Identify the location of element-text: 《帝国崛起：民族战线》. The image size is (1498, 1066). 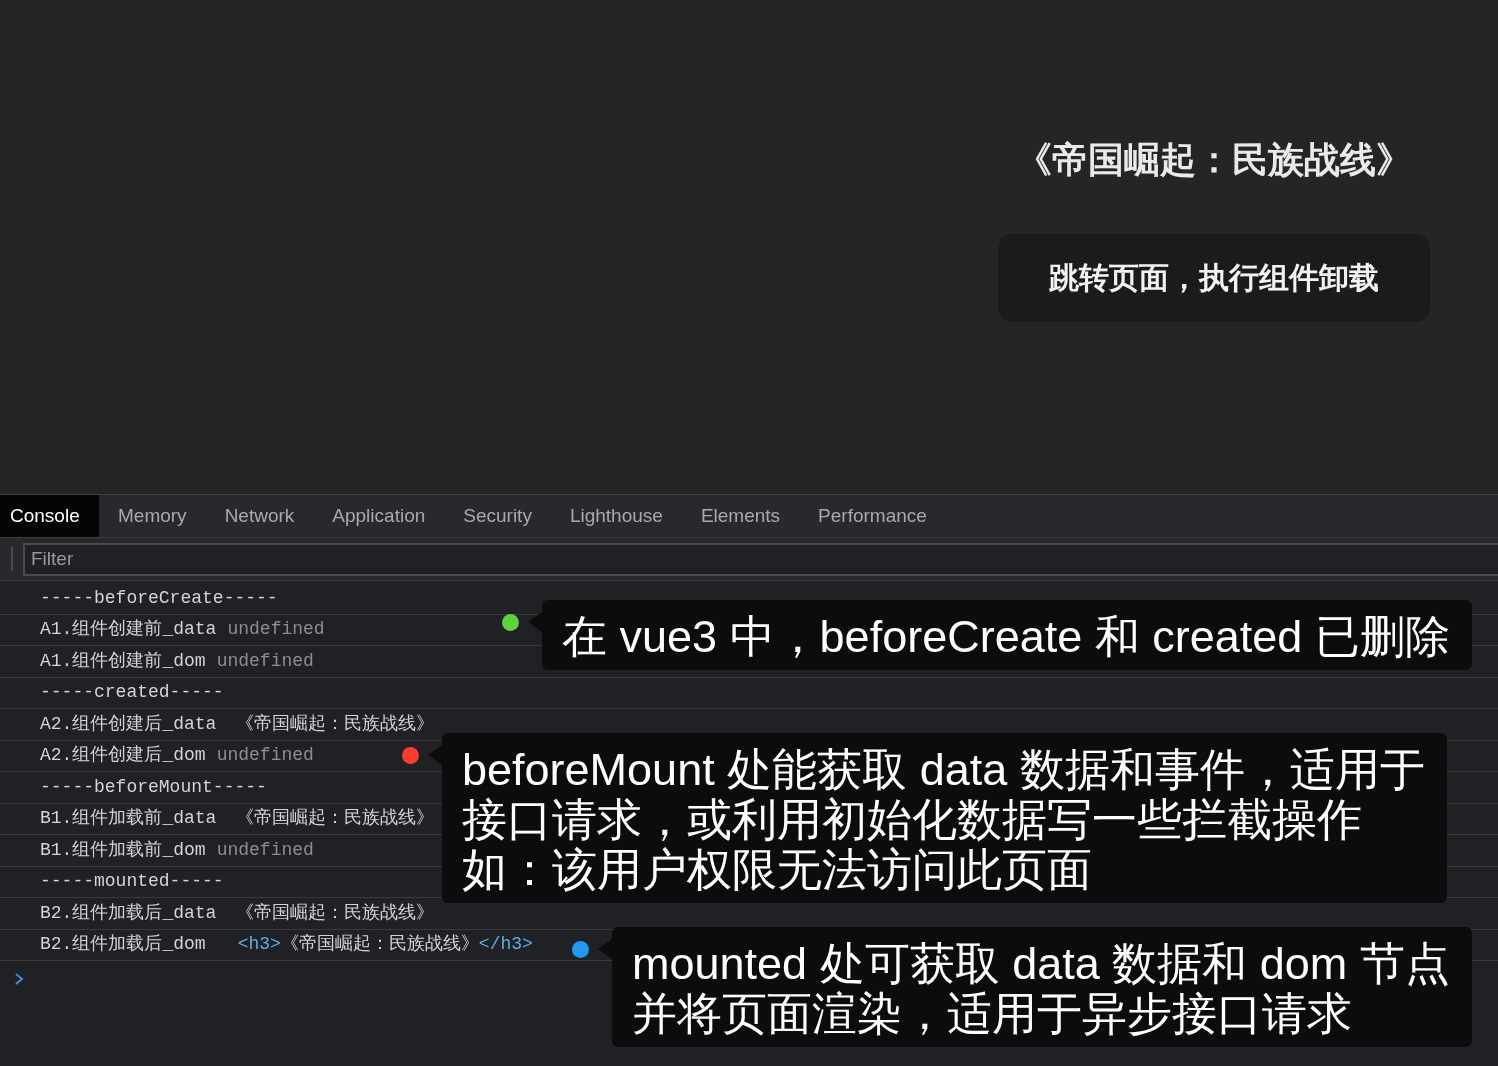
(379, 945).